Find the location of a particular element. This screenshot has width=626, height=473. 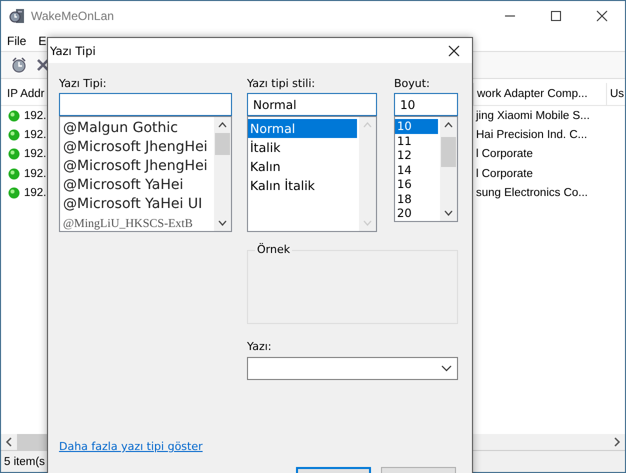

window-title: WakeMeOnLan is located at coordinates (72, 16).